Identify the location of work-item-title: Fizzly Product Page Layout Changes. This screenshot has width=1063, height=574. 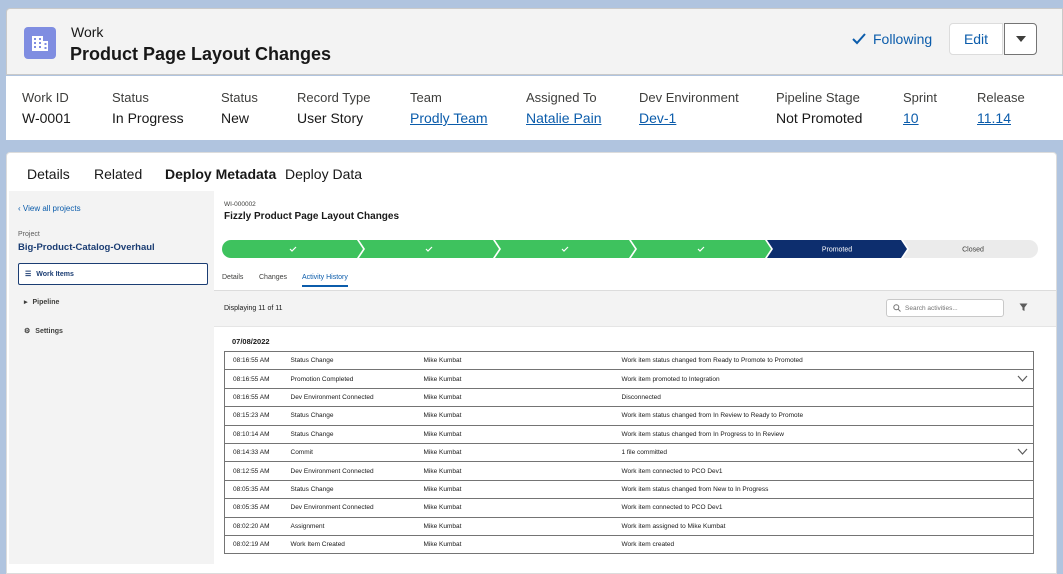
(312, 216).